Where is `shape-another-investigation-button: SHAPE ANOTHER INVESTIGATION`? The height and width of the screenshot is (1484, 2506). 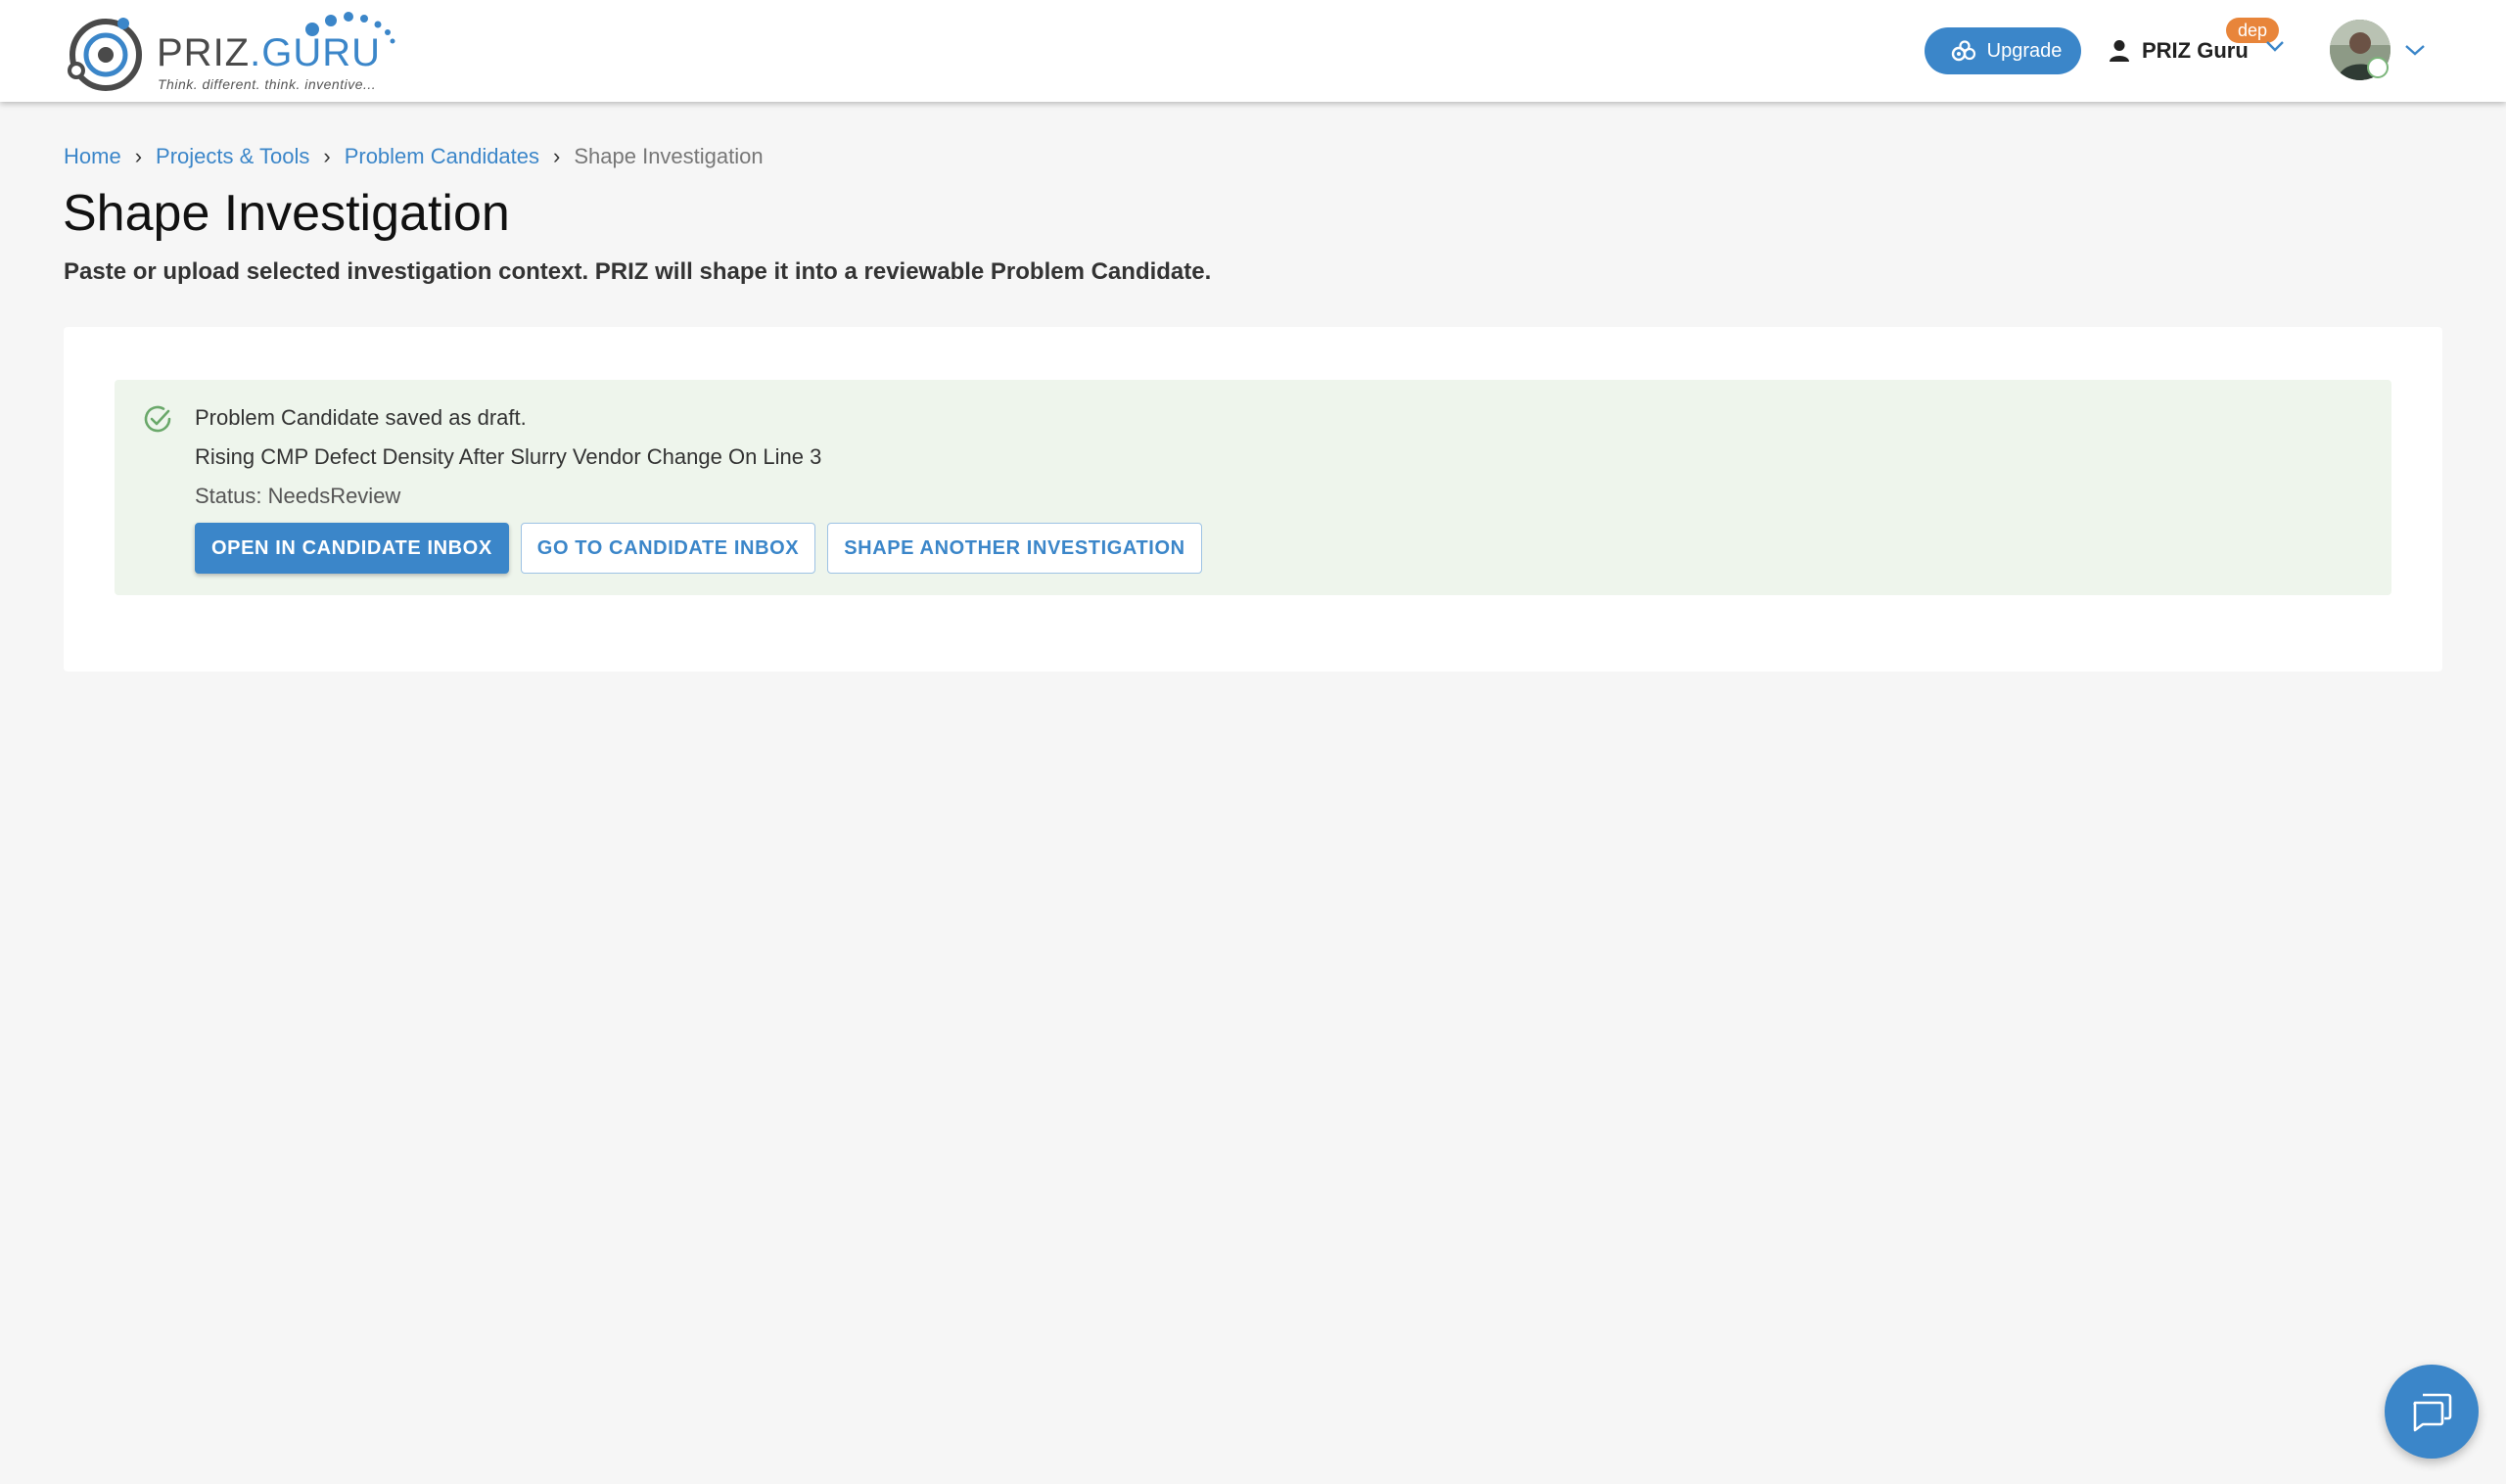
shape-another-investigation-button: SHAPE ANOTHER INVESTIGATION is located at coordinates (1014, 548).